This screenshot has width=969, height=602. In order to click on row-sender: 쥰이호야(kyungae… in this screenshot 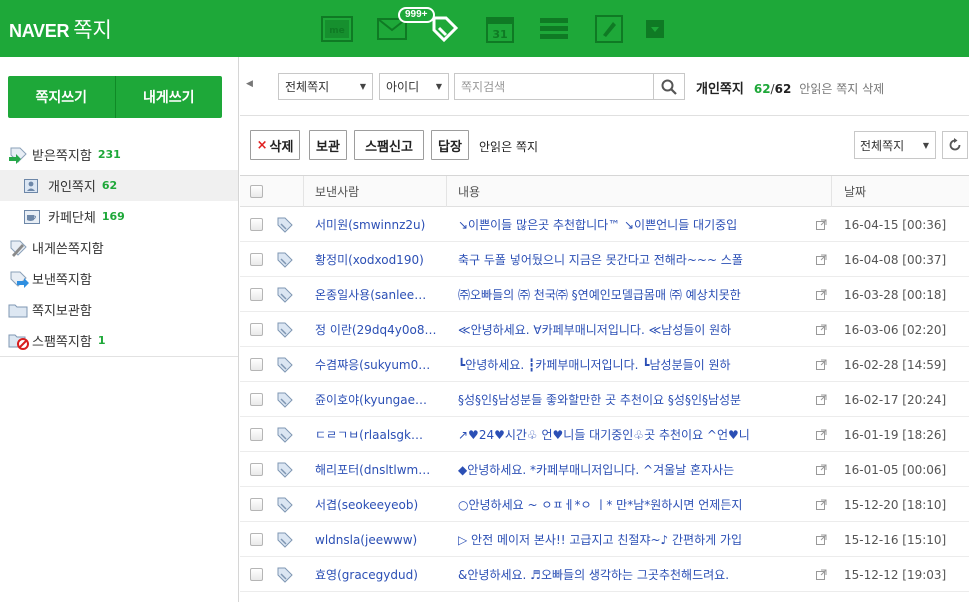, I will do `click(379, 399)`.